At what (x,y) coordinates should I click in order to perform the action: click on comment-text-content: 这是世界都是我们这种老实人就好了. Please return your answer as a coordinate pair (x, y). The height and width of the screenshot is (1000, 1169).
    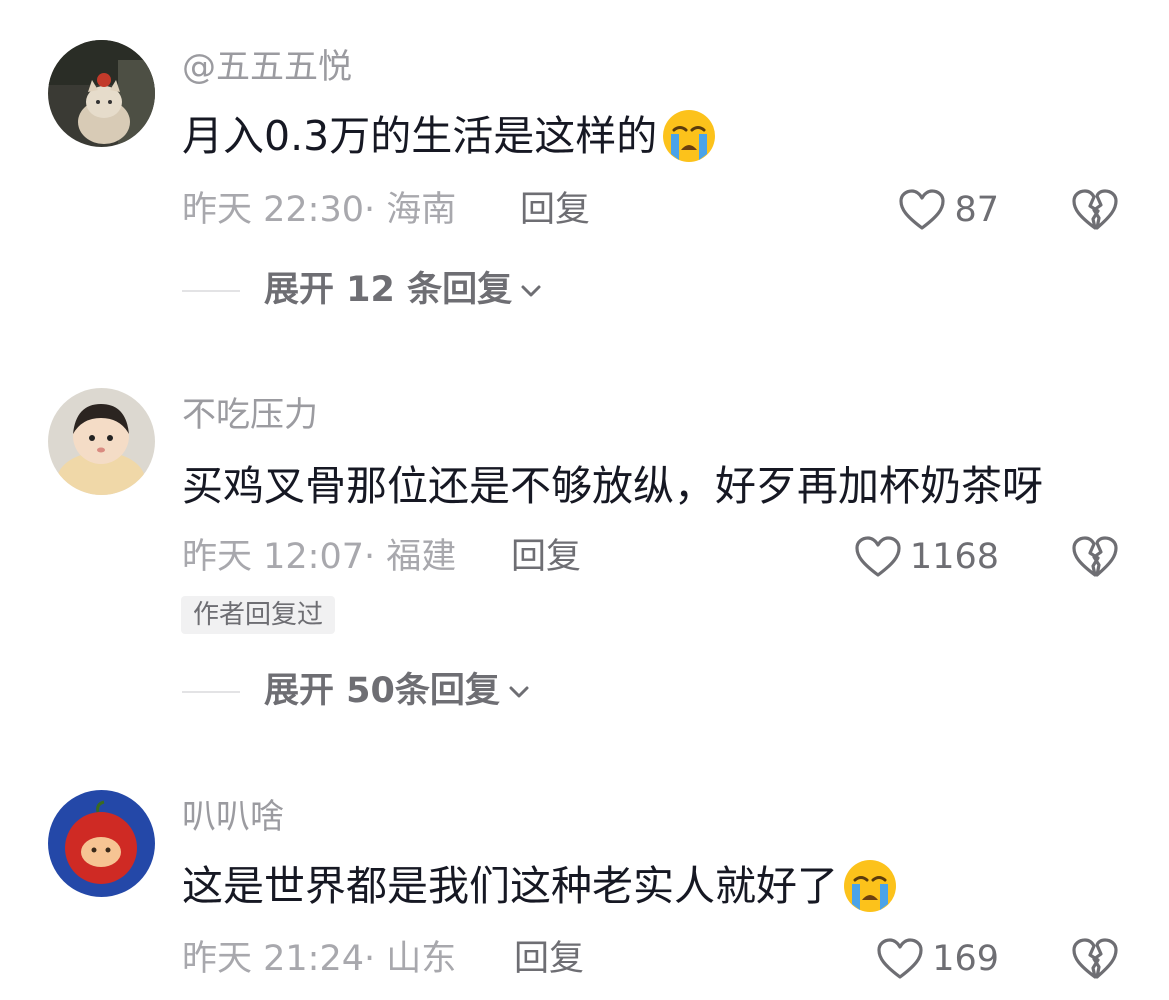
    Looking at the image, I should click on (510, 885).